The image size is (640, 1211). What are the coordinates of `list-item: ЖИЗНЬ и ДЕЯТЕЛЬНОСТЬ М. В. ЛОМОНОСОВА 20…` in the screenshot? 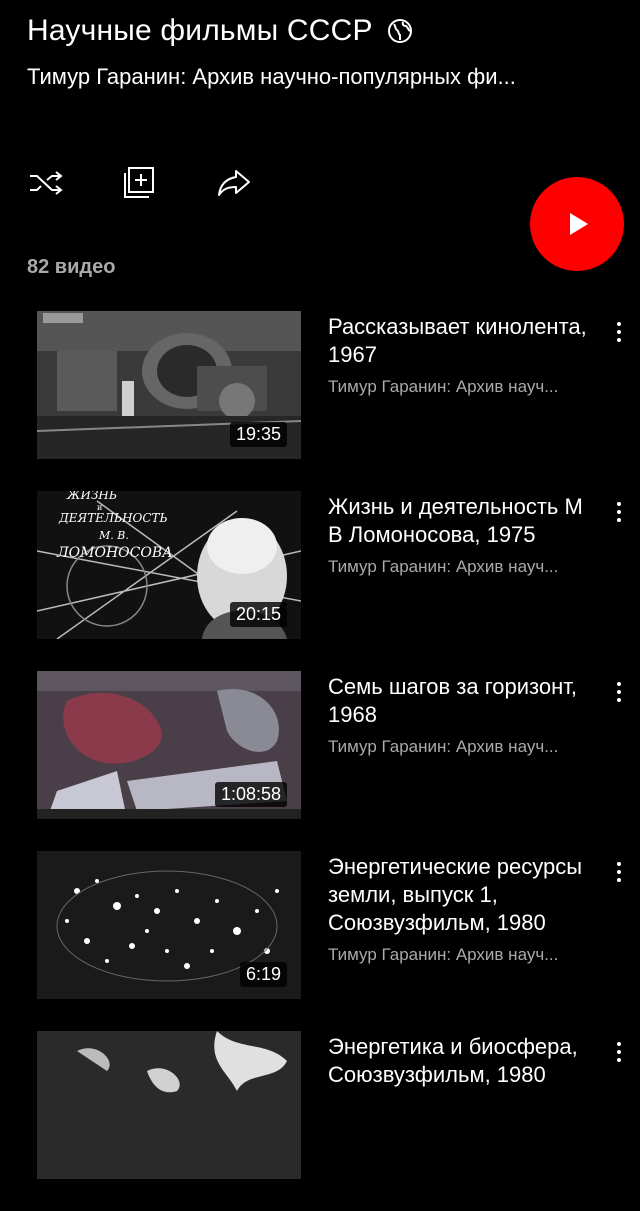 It's located at (320, 581).